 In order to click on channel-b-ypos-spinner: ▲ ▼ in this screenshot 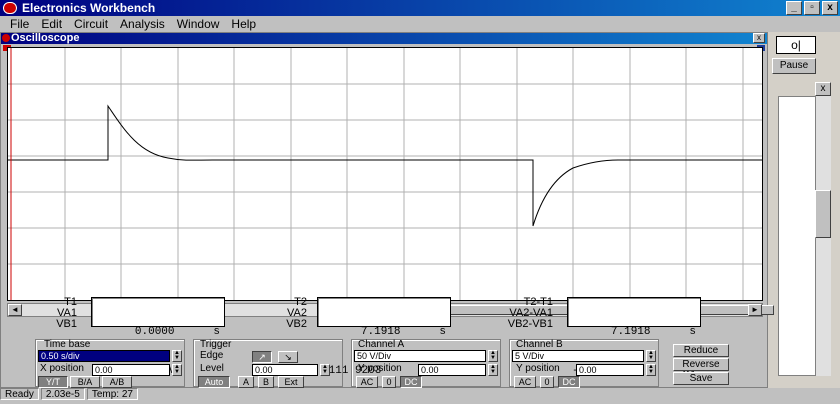, I will do `click(651, 370)`.